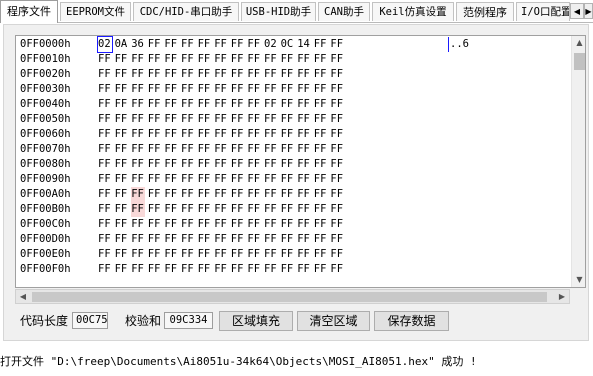 This screenshot has width=593, height=376. I want to click on clear-region-button: 清空区域, so click(333, 321).